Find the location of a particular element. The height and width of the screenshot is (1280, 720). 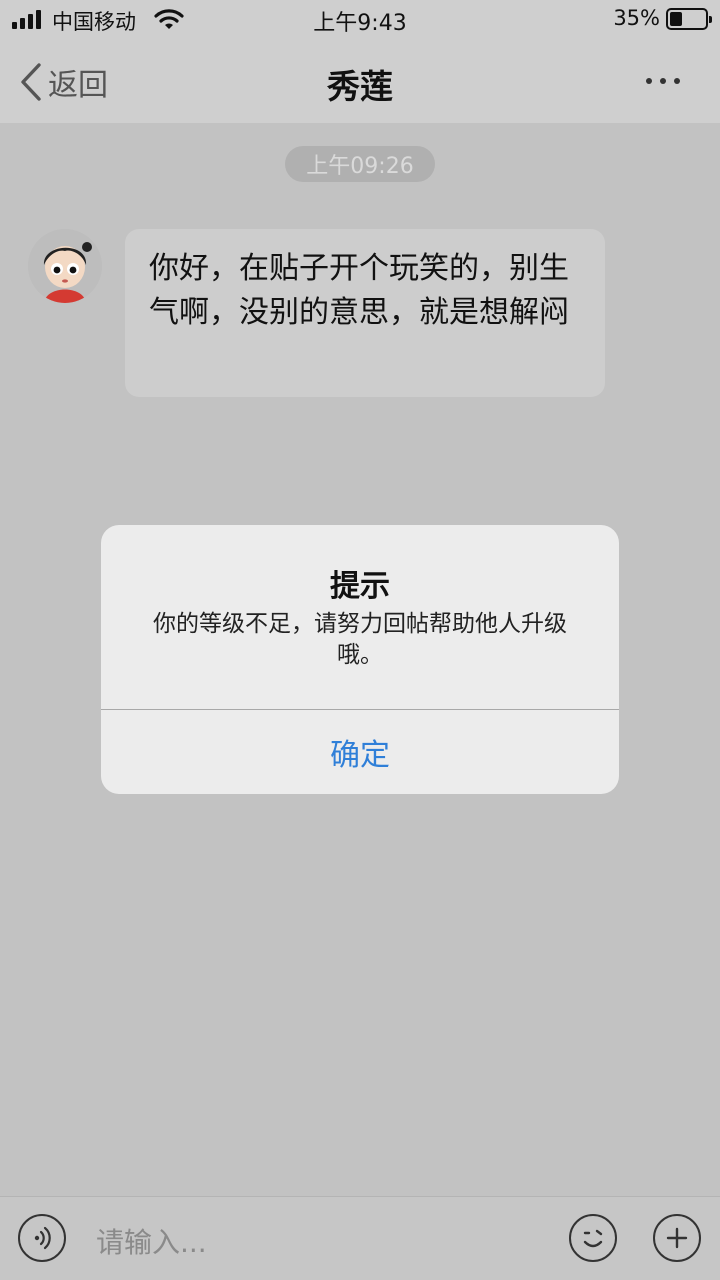

dialog-message: 你的等级不足，请努力回帖帮助他人升级哦。 is located at coordinates (360, 639).